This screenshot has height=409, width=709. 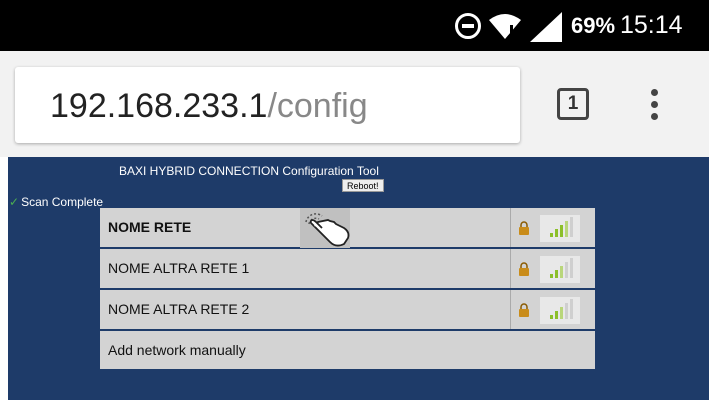 I want to click on network-name: NOME ALTRA RETE 2, so click(x=179, y=309).